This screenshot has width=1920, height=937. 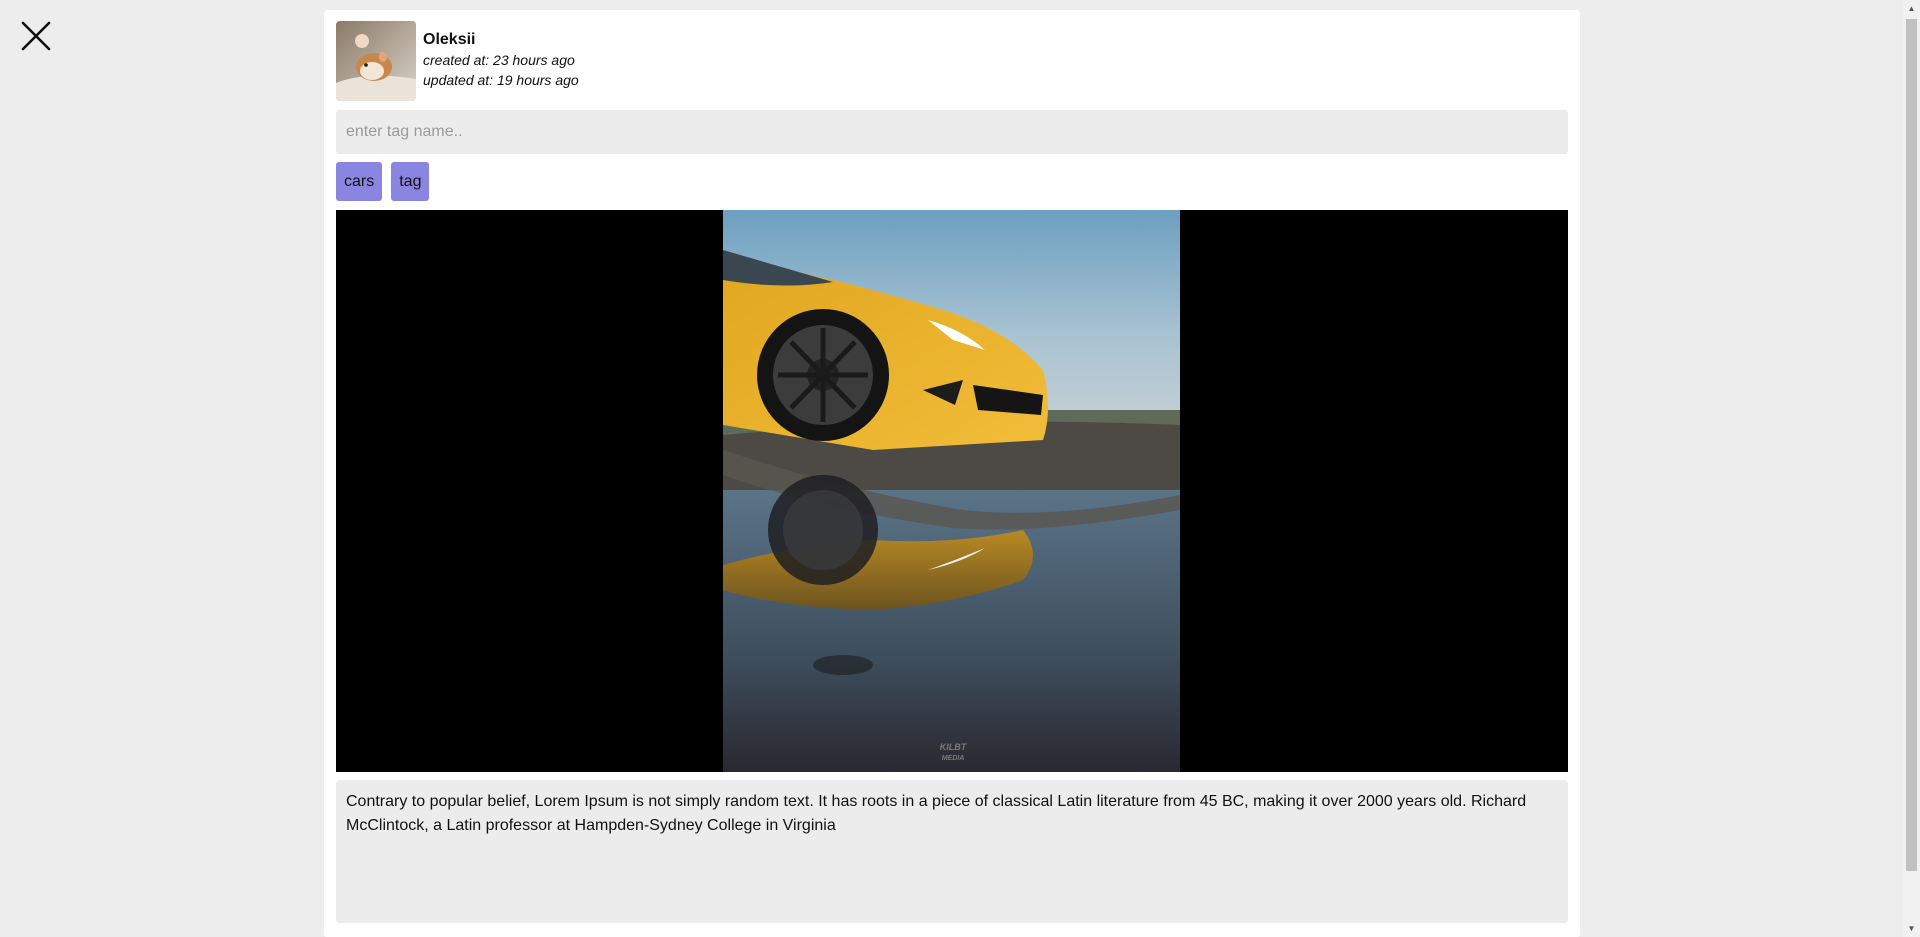 What do you see at coordinates (952, 181) in the screenshot?
I see `tag-list: cars tag` at bounding box center [952, 181].